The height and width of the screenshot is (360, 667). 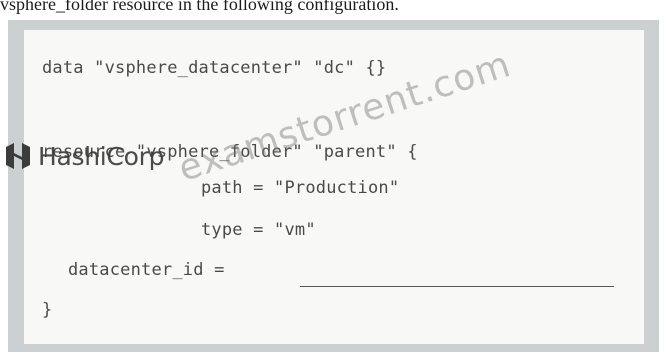 What do you see at coordinates (146, 270) in the screenshot?
I see `code-line-datacenter-id: datacenter_id =` at bounding box center [146, 270].